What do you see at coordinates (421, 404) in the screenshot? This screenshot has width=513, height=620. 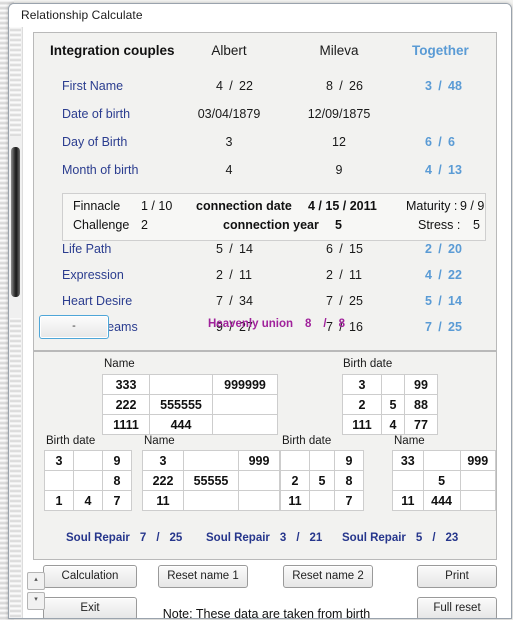 I see `grid-cell: 88` at bounding box center [421, 404].